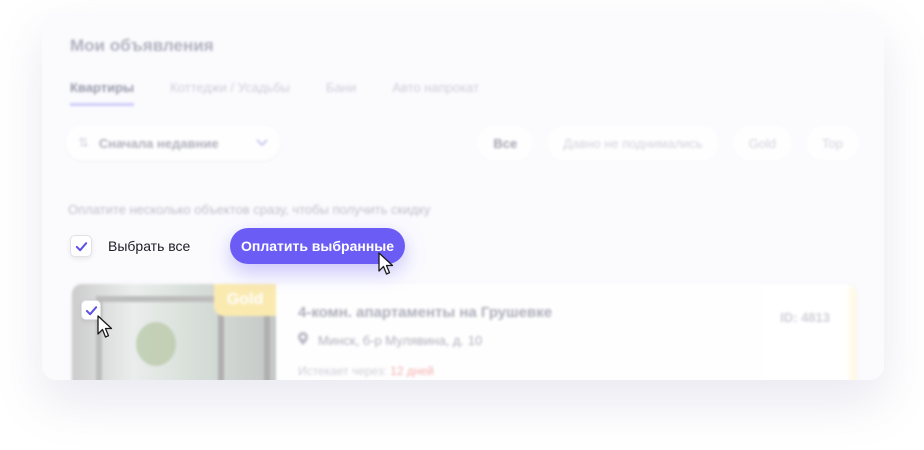  Describe the element at coordinates (832, 143) in the screenshot. I see `filter-top: Top` at that location.